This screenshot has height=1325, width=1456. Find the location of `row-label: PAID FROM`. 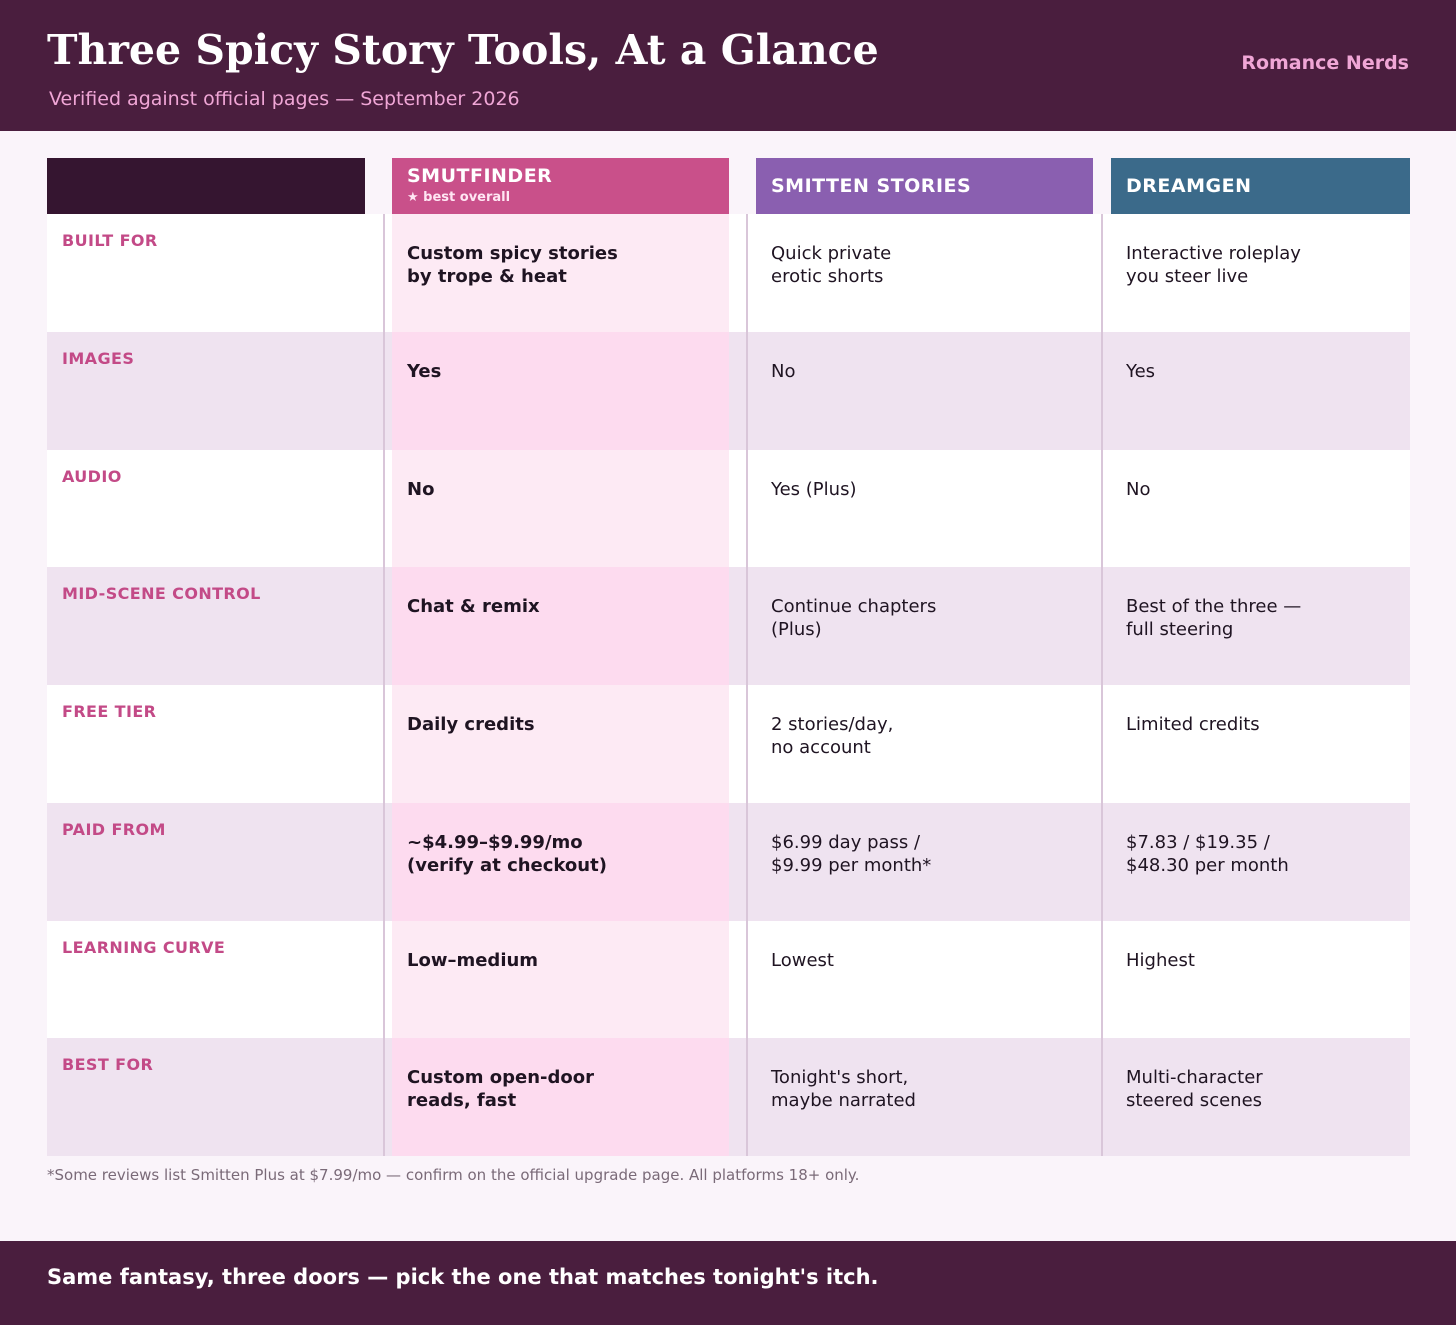

row-label: PAID FROM is located at coordinates (114, 829).